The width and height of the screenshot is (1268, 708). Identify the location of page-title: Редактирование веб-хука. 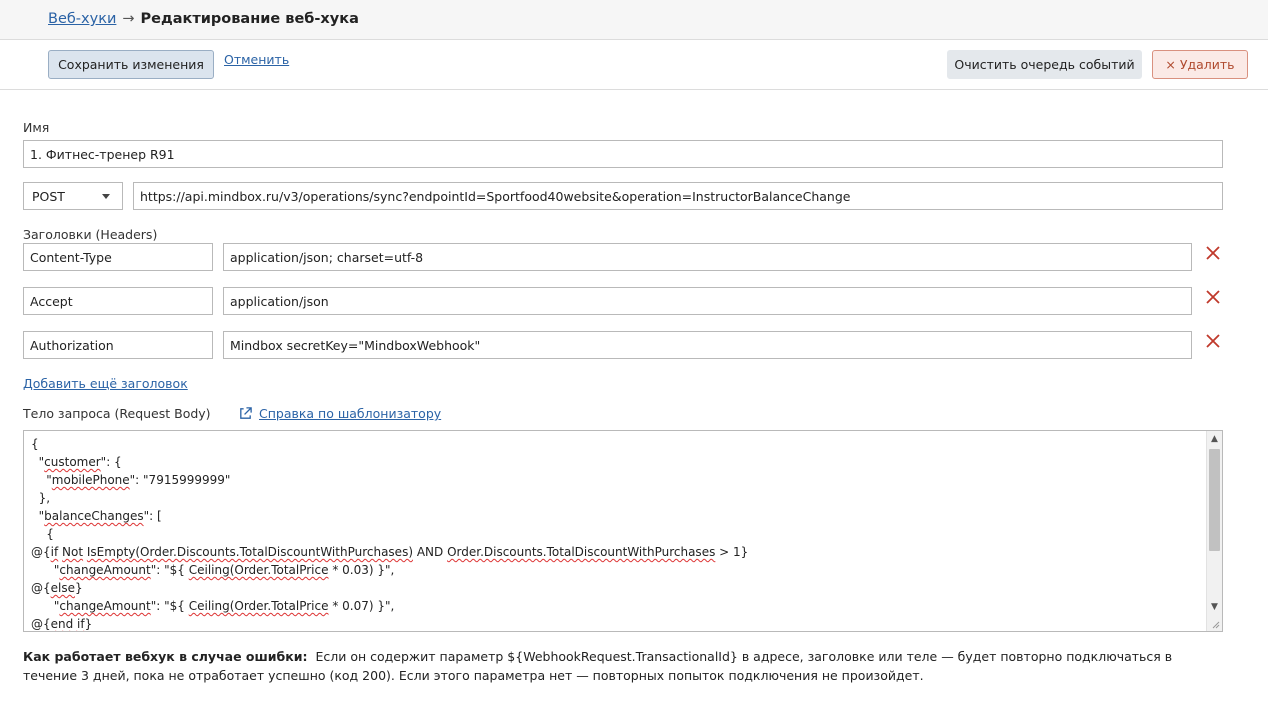
(249, 19).